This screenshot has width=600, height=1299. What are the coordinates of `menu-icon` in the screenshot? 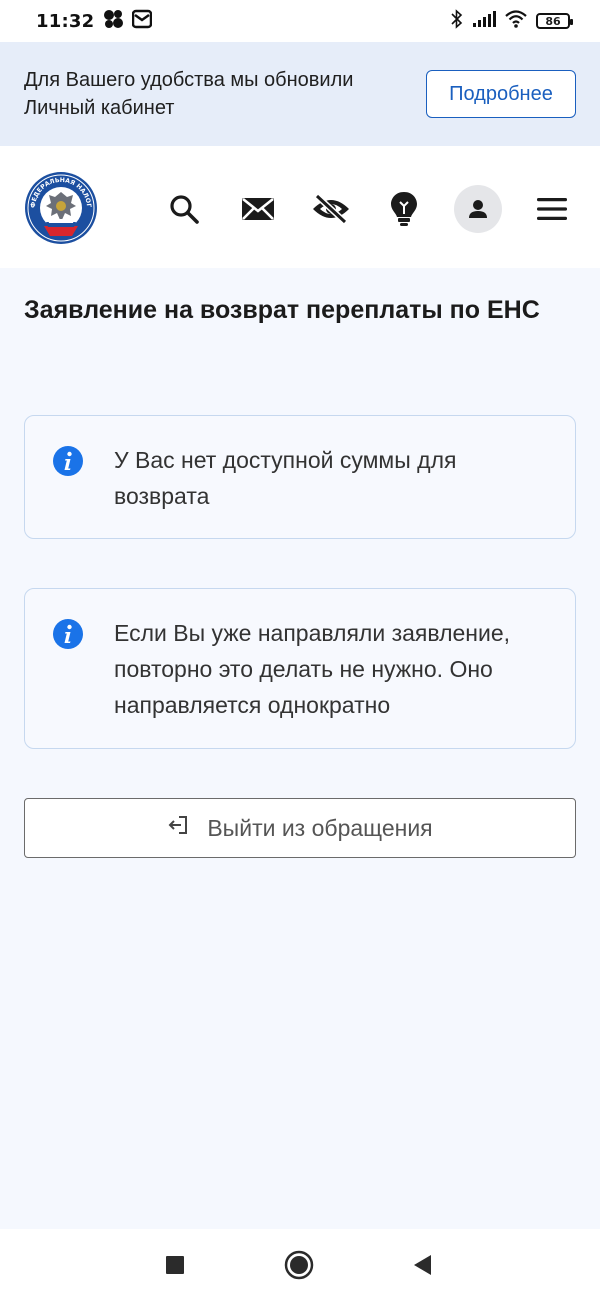 It's located at (552, 209).